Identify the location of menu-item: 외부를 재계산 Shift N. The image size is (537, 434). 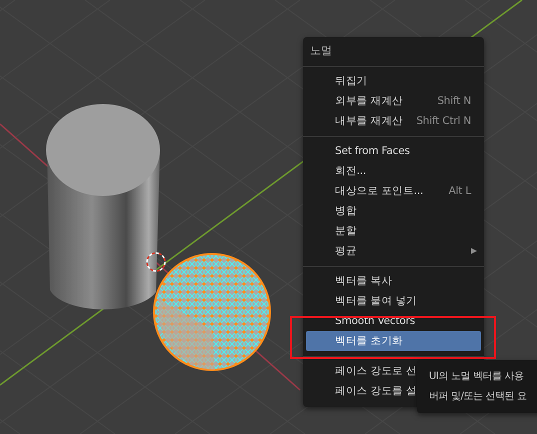
(393, 101).